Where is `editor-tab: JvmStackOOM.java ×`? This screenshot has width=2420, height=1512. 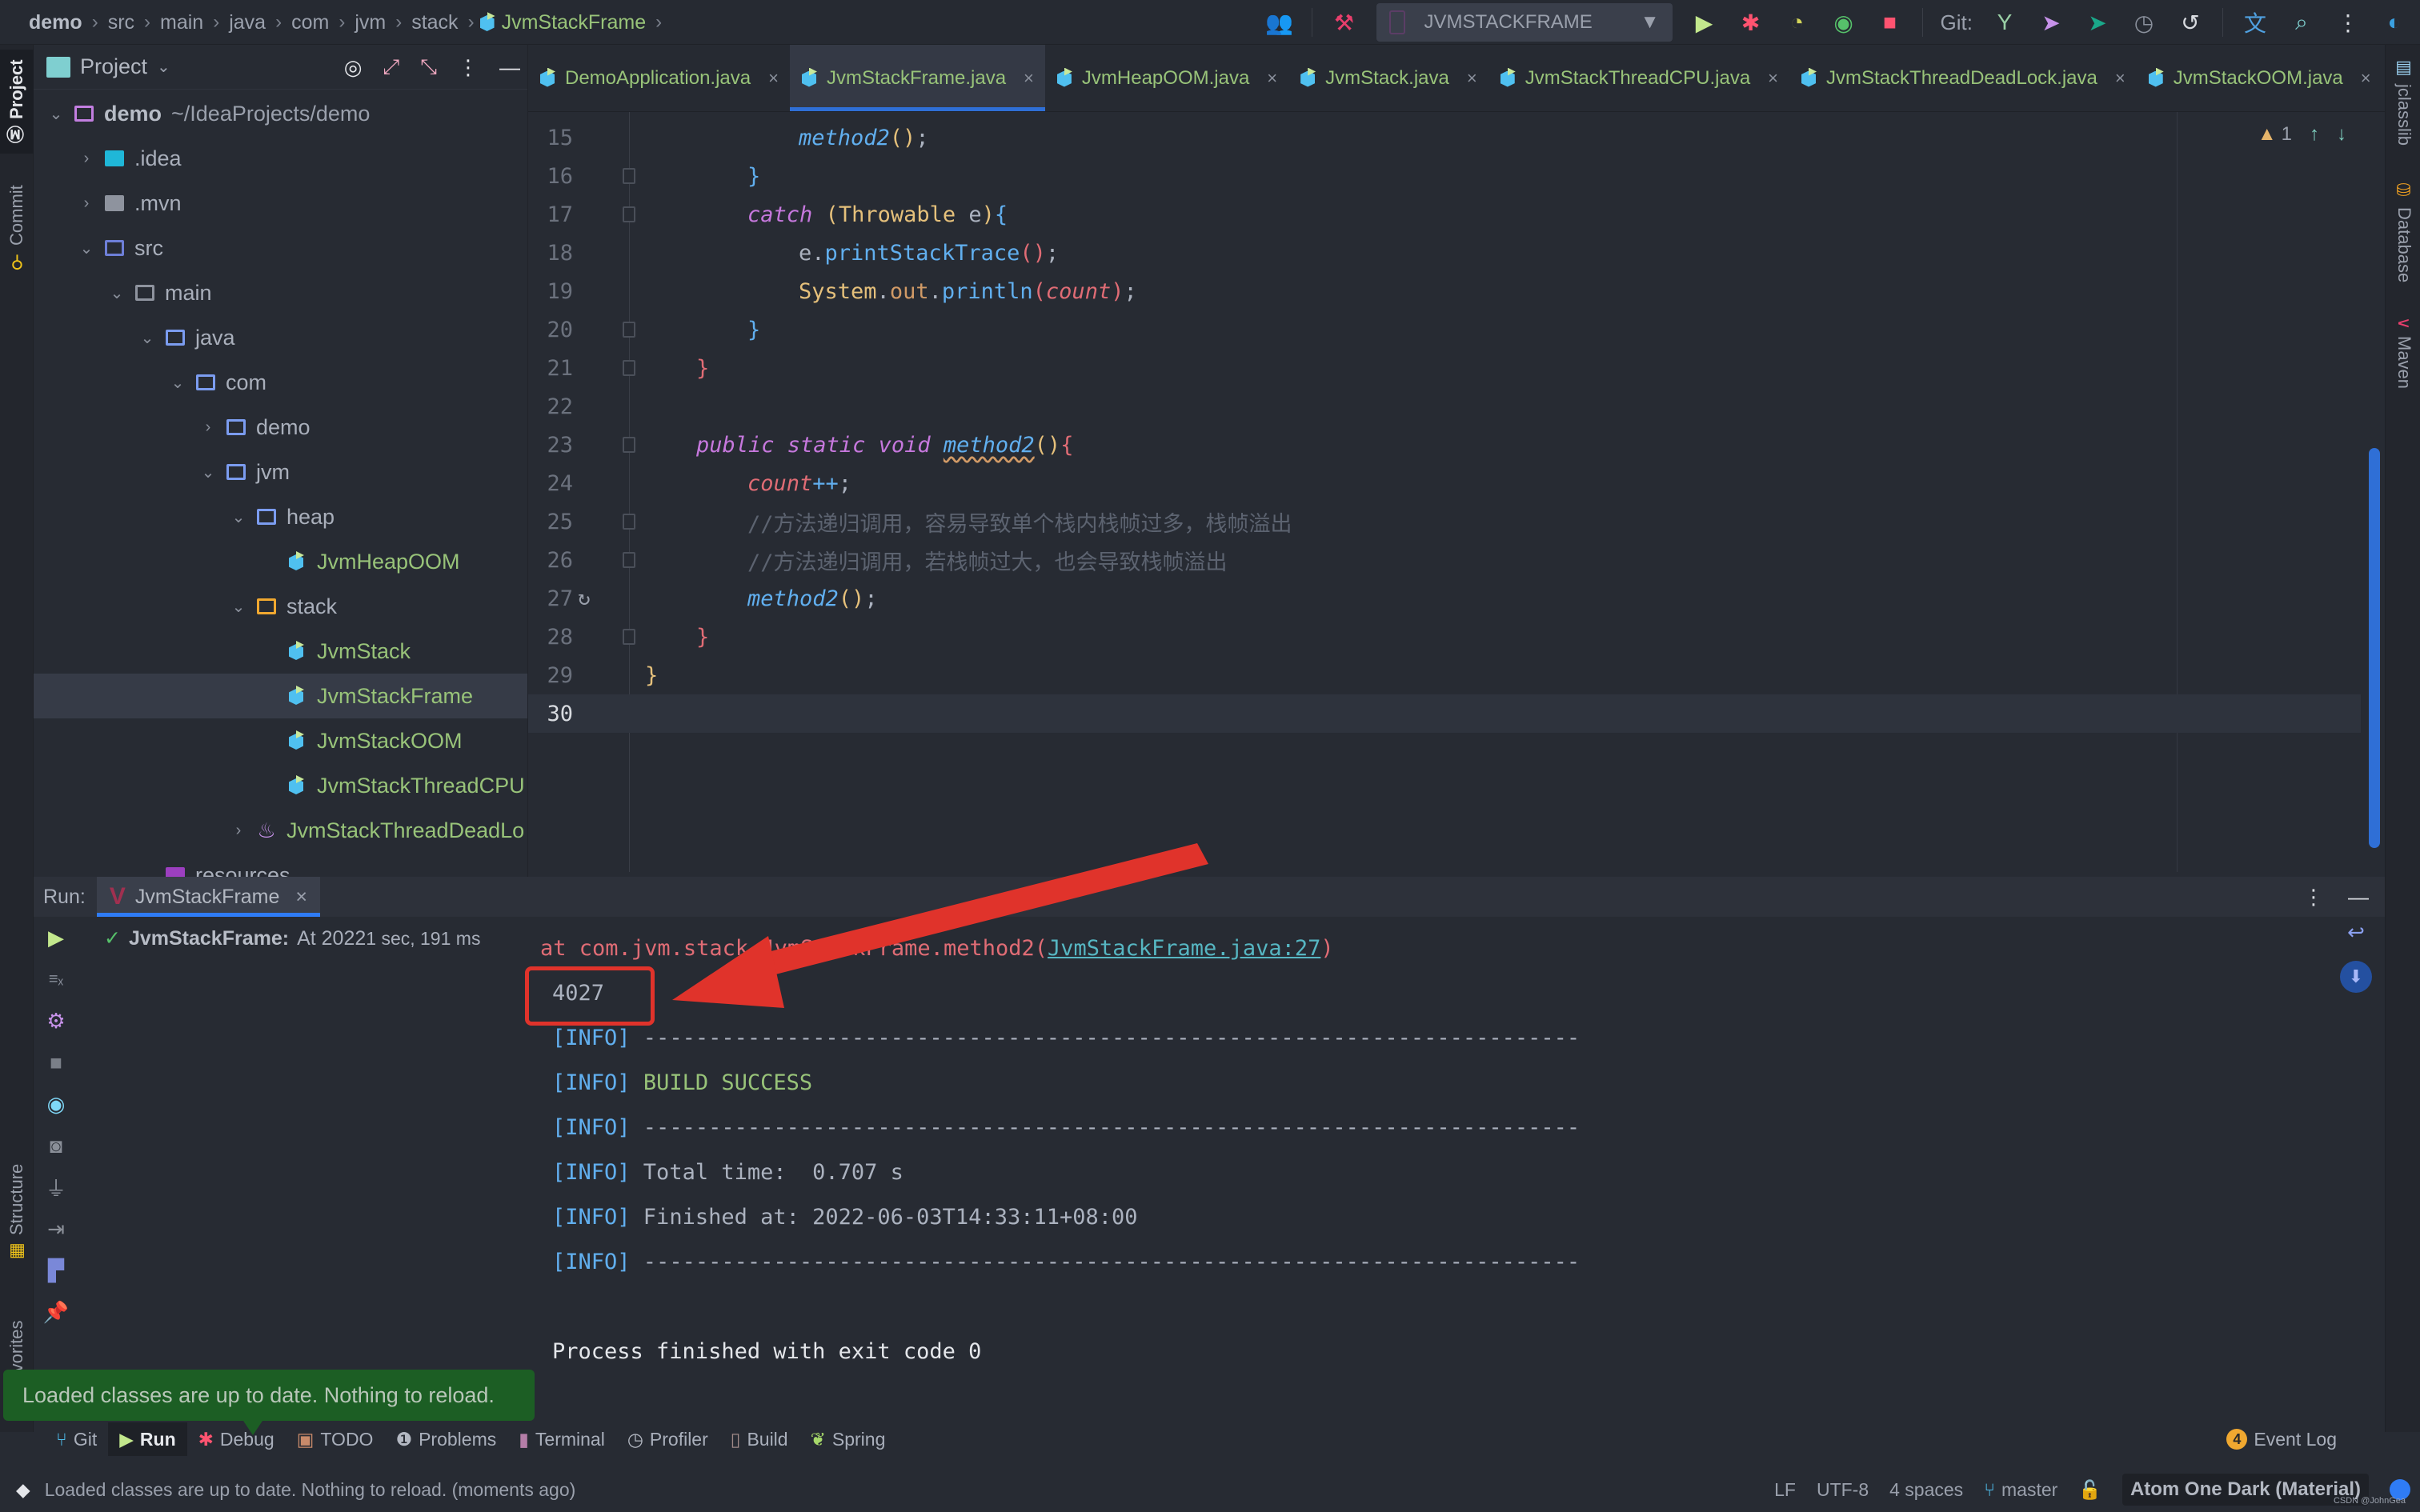 editor-tab: JvmStackOOM.java × is located at coordinates (2259, 78).